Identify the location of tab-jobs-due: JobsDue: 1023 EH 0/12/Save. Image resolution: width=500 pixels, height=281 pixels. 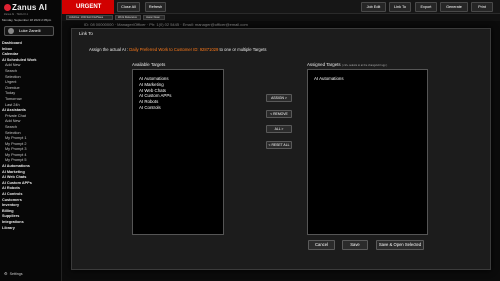
(89, 17).